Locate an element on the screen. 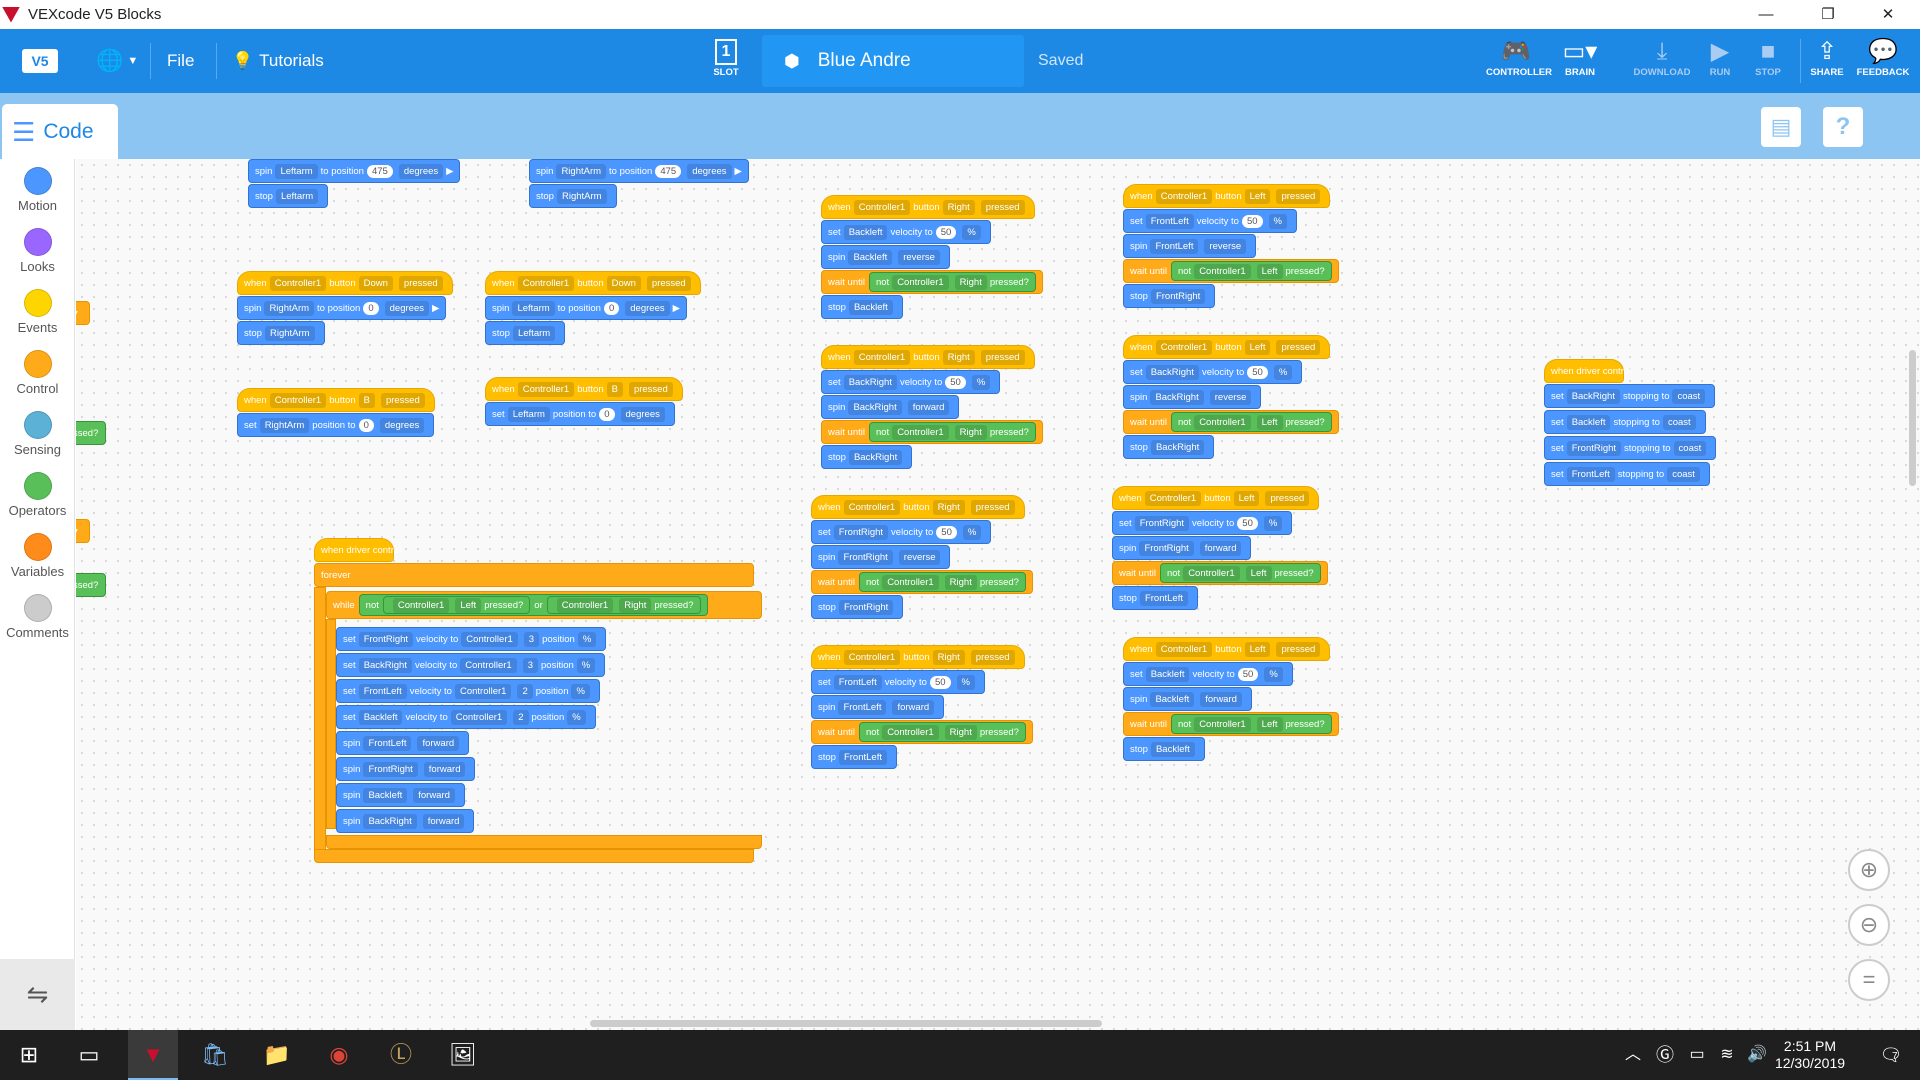  photos-icon: 🖼 is located at coordinates (463, 1055).